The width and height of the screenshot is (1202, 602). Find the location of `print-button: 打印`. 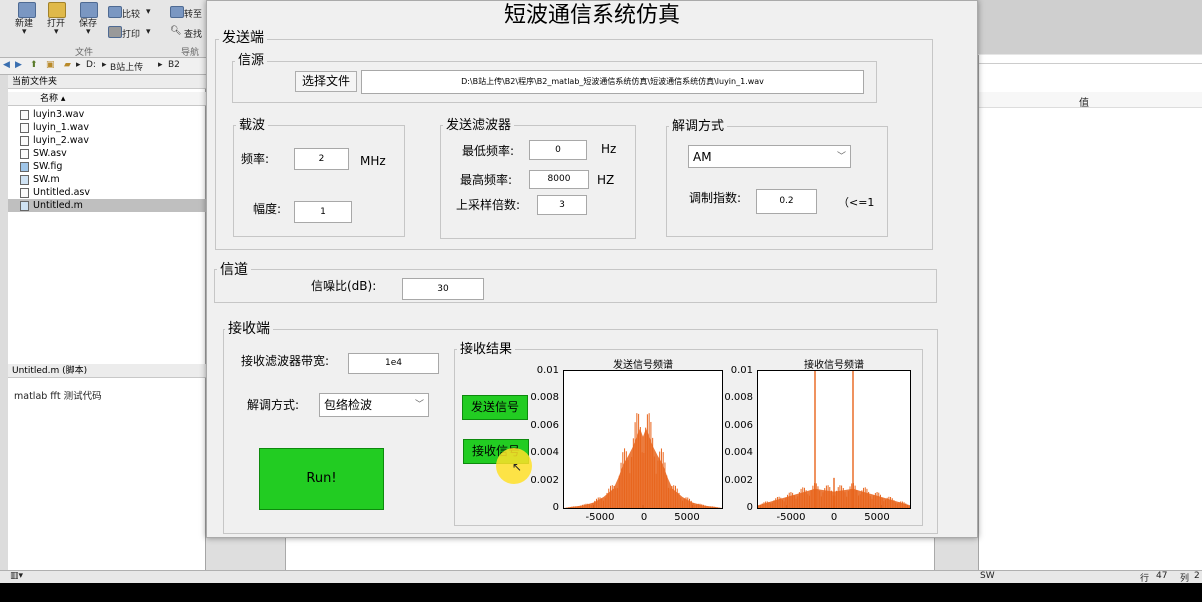

print-button: 打印 is located at coordinates (131, 33).